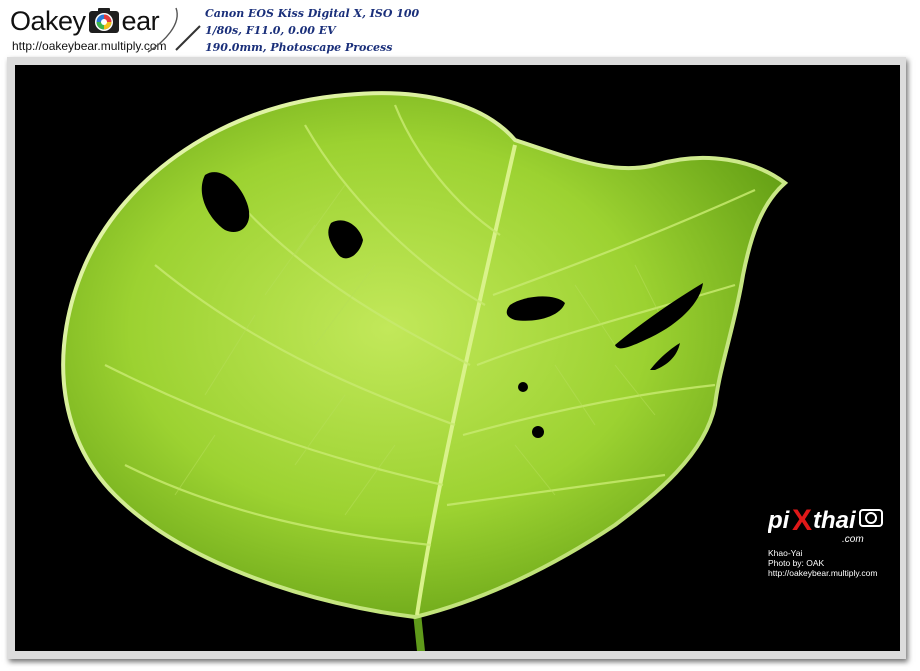 The height and width of the screenshot is (671, 920). I want to click on svg-text: X, so click(802, 520).